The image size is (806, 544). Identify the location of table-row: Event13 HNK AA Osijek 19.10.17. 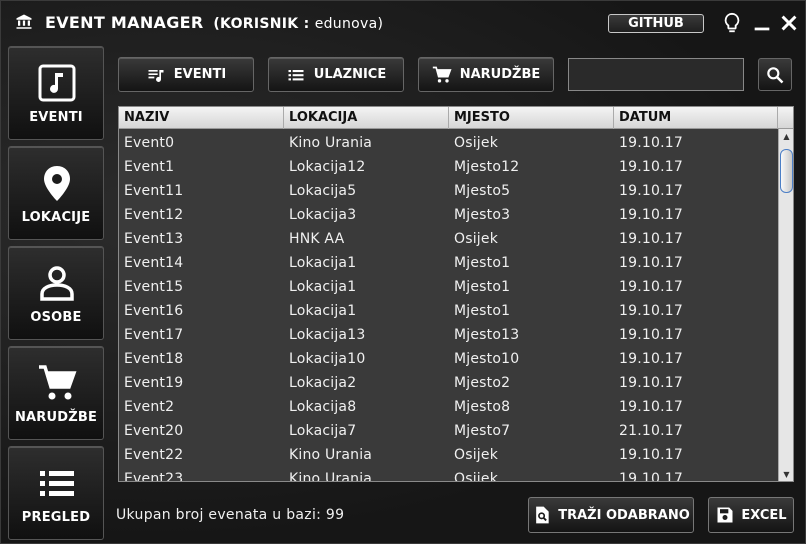
(448, 239).